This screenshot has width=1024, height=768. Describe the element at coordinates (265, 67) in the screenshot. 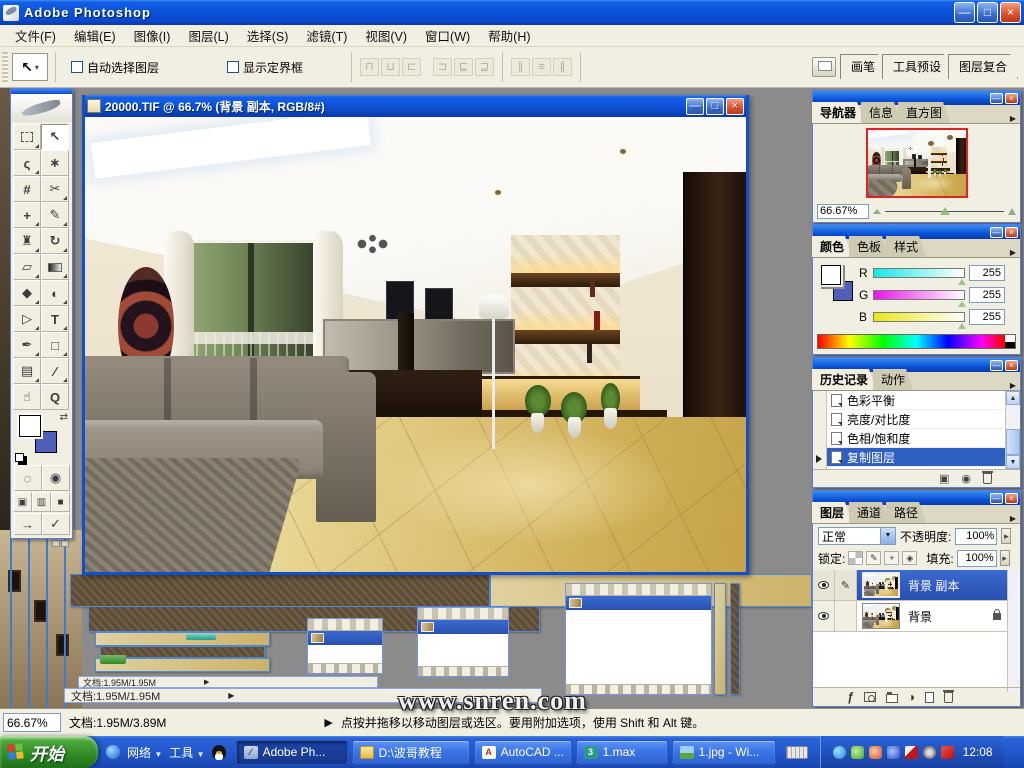

I see `show-bounding-box-checkbox: 显示定界框` at that location.